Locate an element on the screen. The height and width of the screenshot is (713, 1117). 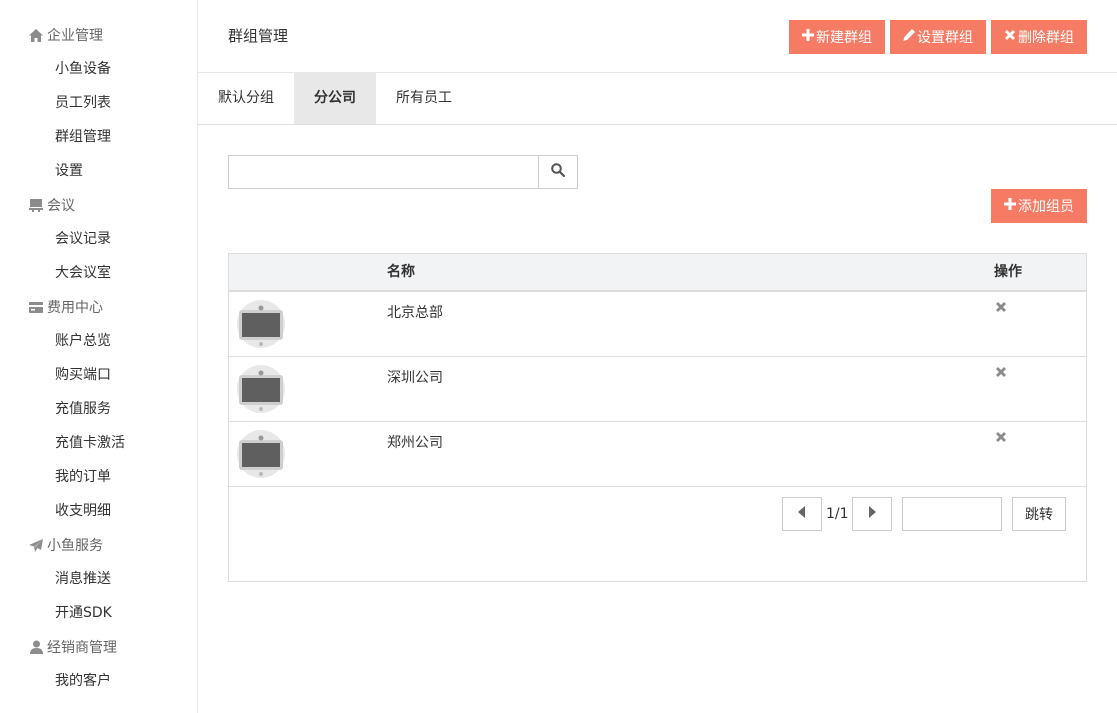
group-name: 深圳公司 is located at coordinates (415, 378).